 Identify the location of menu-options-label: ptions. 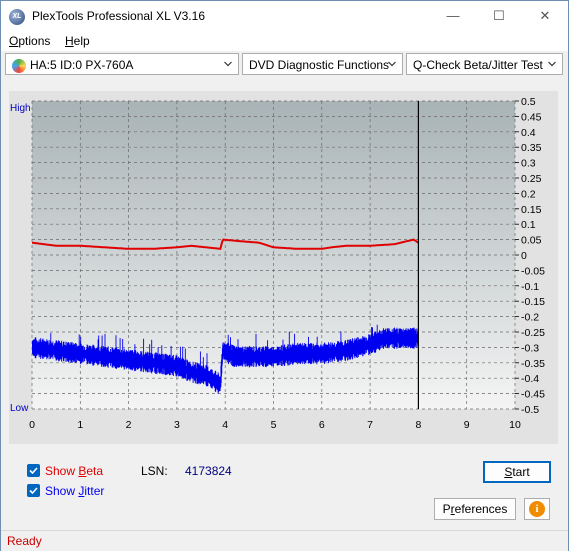
(34, 41).